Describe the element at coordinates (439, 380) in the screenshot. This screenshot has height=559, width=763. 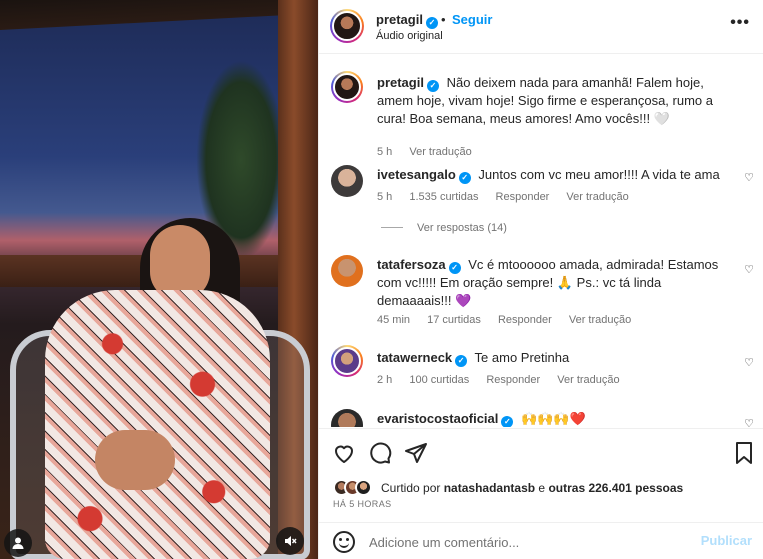
I see `comment-likes: 100 curtidas` at that location.